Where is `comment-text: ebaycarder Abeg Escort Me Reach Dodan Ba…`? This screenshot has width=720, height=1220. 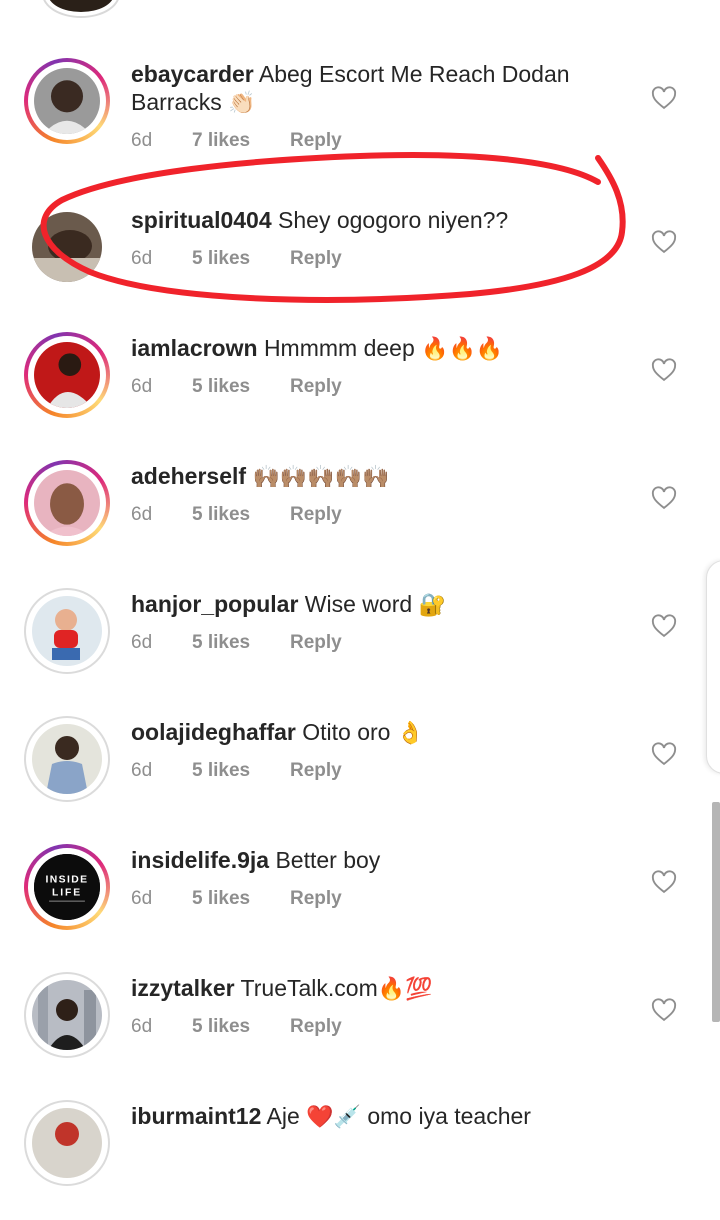
comment-text: ebaycarder Abeg Escort Me Reach Dodan Ba… is located at coordinates (376, 89).